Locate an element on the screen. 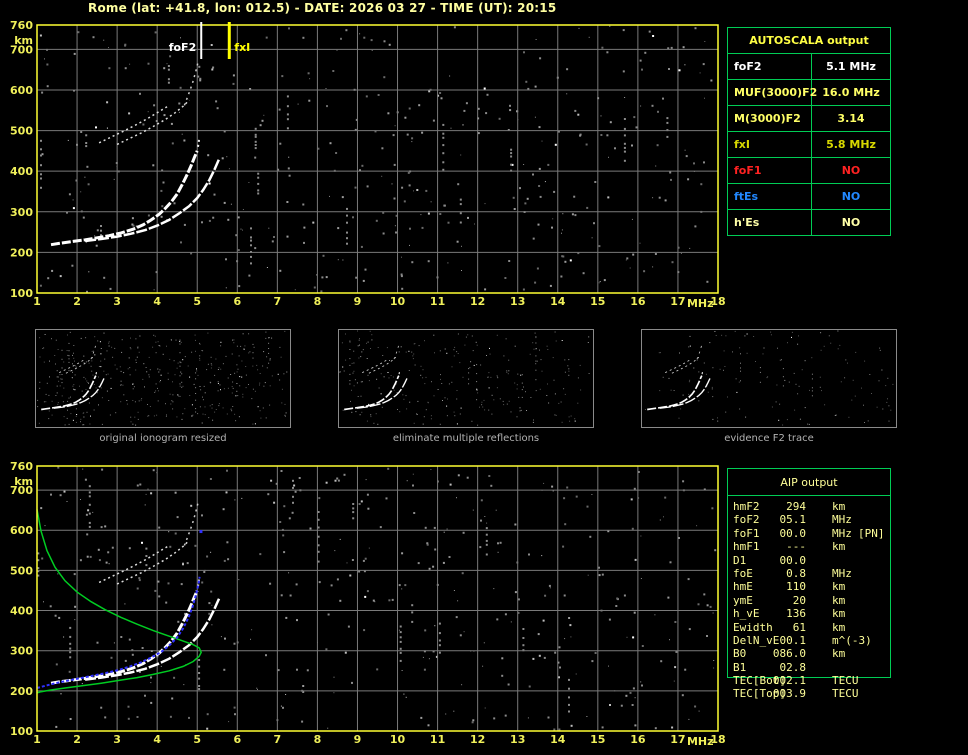 The width and height of the screenshot is (968, 755). x-axis-unit-label: MHz is located at coordinates (700, 303).